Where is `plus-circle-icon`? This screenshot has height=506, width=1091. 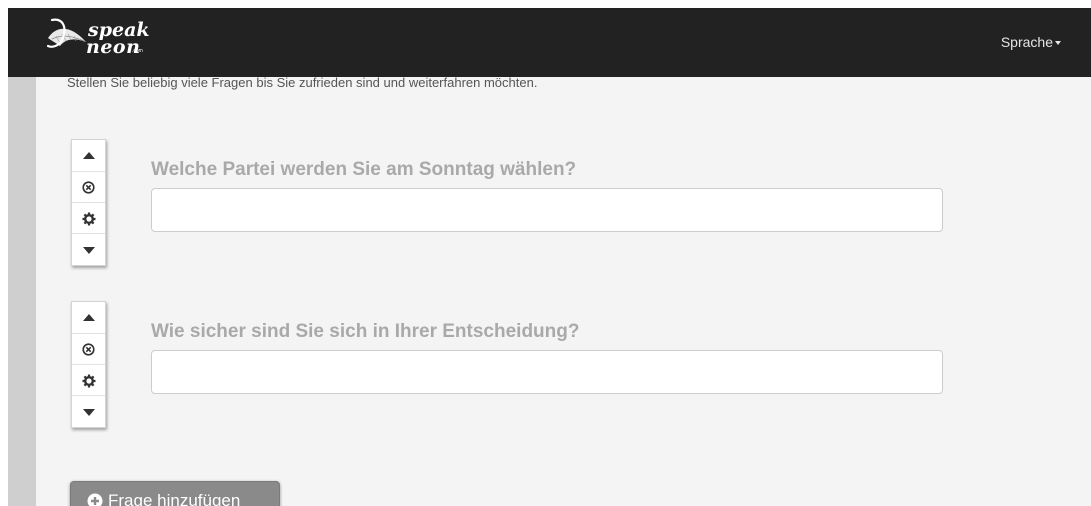
plus-circle-icon is located at coordinates (95, 499).